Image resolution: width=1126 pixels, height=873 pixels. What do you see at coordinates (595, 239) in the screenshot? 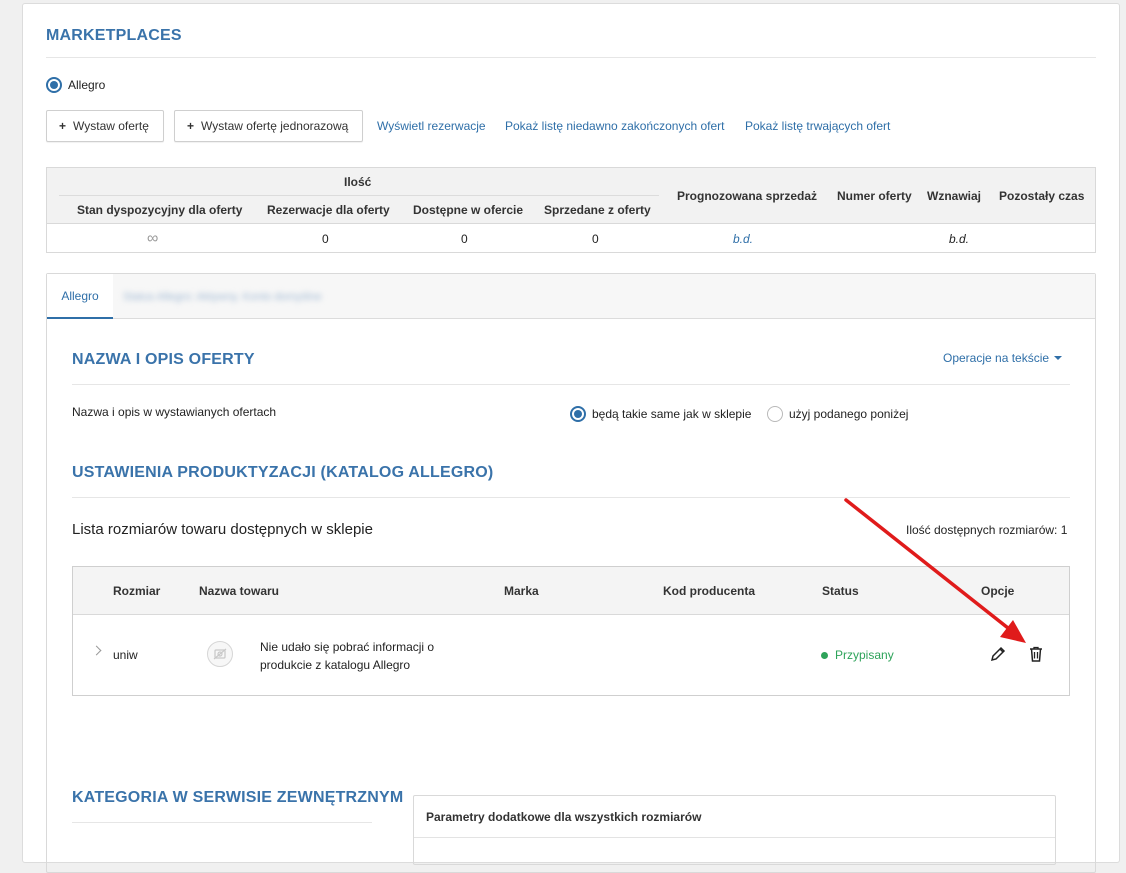
I see `sold-value: 0` at bounding box center [595, 239].